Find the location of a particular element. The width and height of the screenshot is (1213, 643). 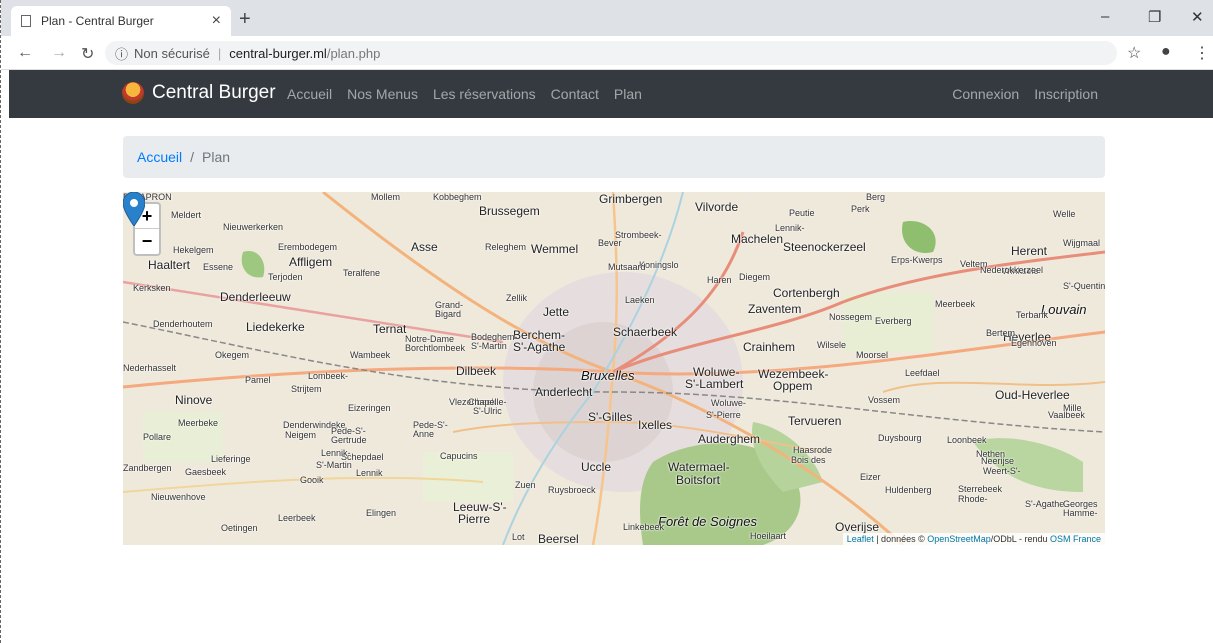

nav-link-plan: Plan is located at coordinates (628, 94).